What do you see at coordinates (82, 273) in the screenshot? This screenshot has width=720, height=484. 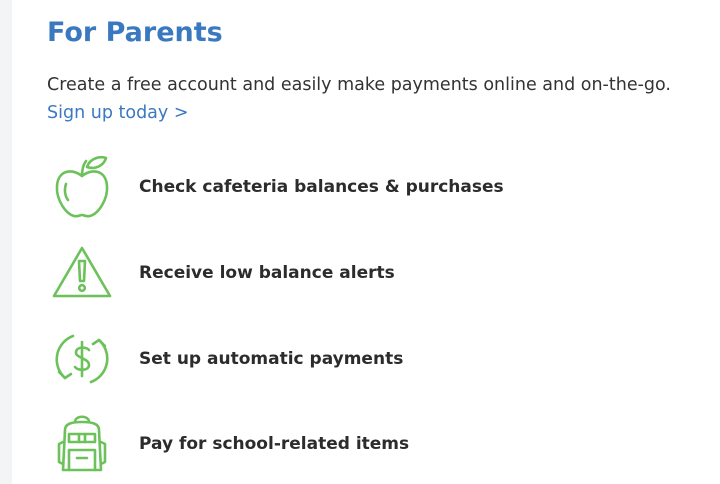 I see `warning-icon` at bounding box center [82, 273].